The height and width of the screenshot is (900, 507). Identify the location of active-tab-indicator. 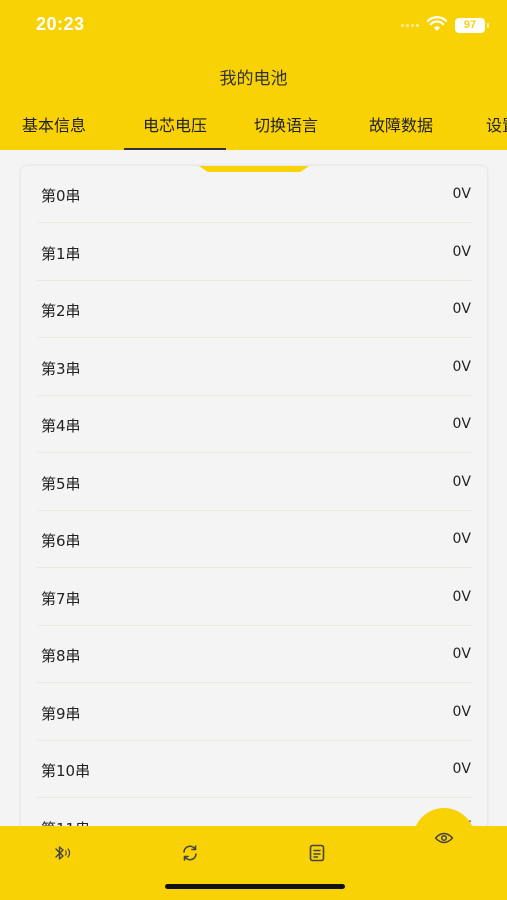
(254, 169).